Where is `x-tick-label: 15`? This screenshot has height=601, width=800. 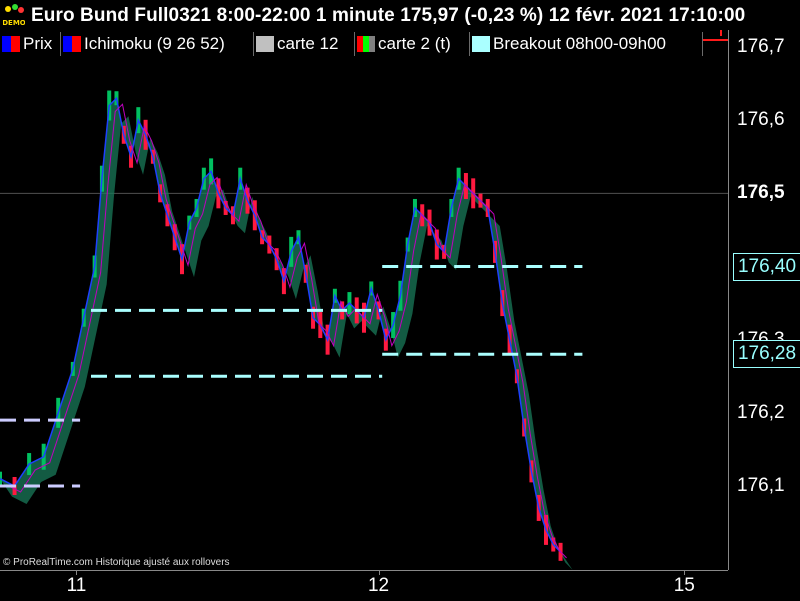 x-tick-label: 15 is located at coordinates (684, 585).